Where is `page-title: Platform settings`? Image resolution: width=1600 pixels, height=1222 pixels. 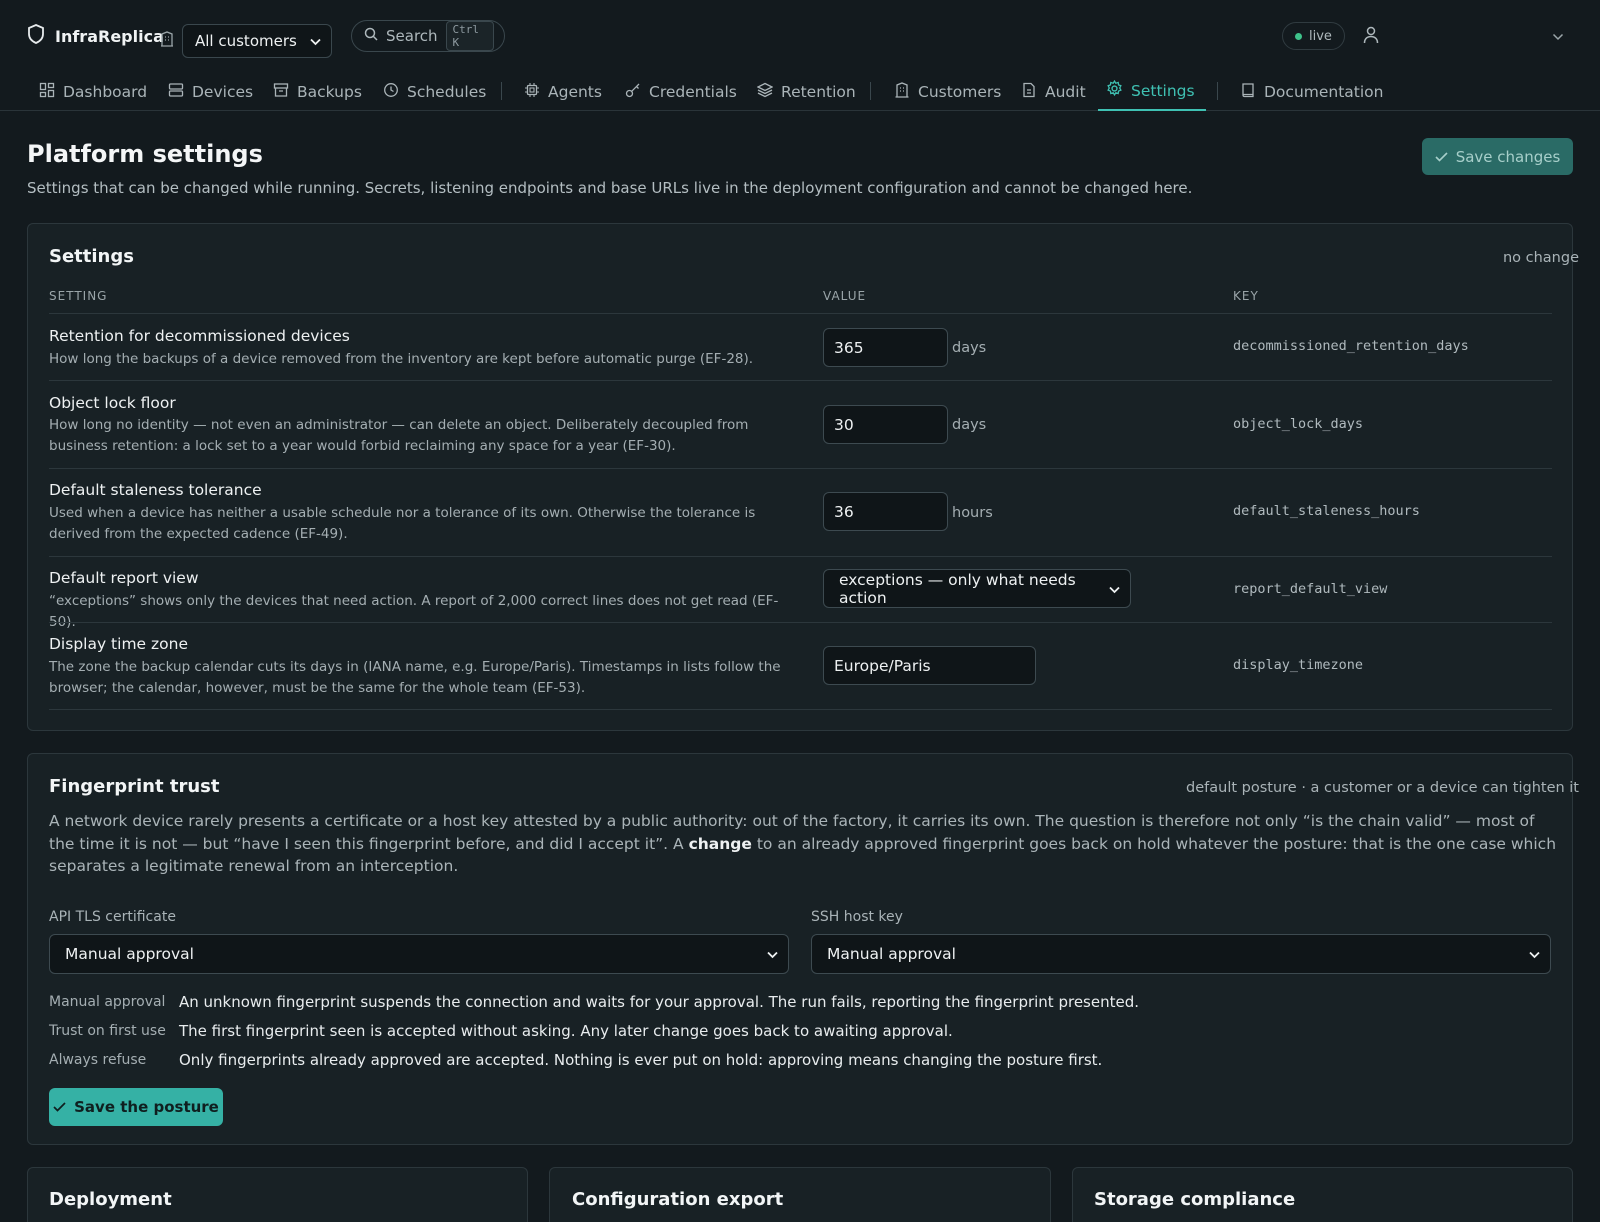
page-title: Platform settings is located at coordinates (145, 154).